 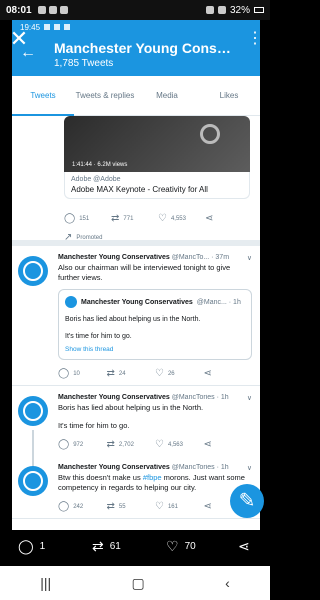 What do you see at coordinates (122, 373) in the screenshot?
I see `retweet-count: 24` at bounding box center [122, 373].